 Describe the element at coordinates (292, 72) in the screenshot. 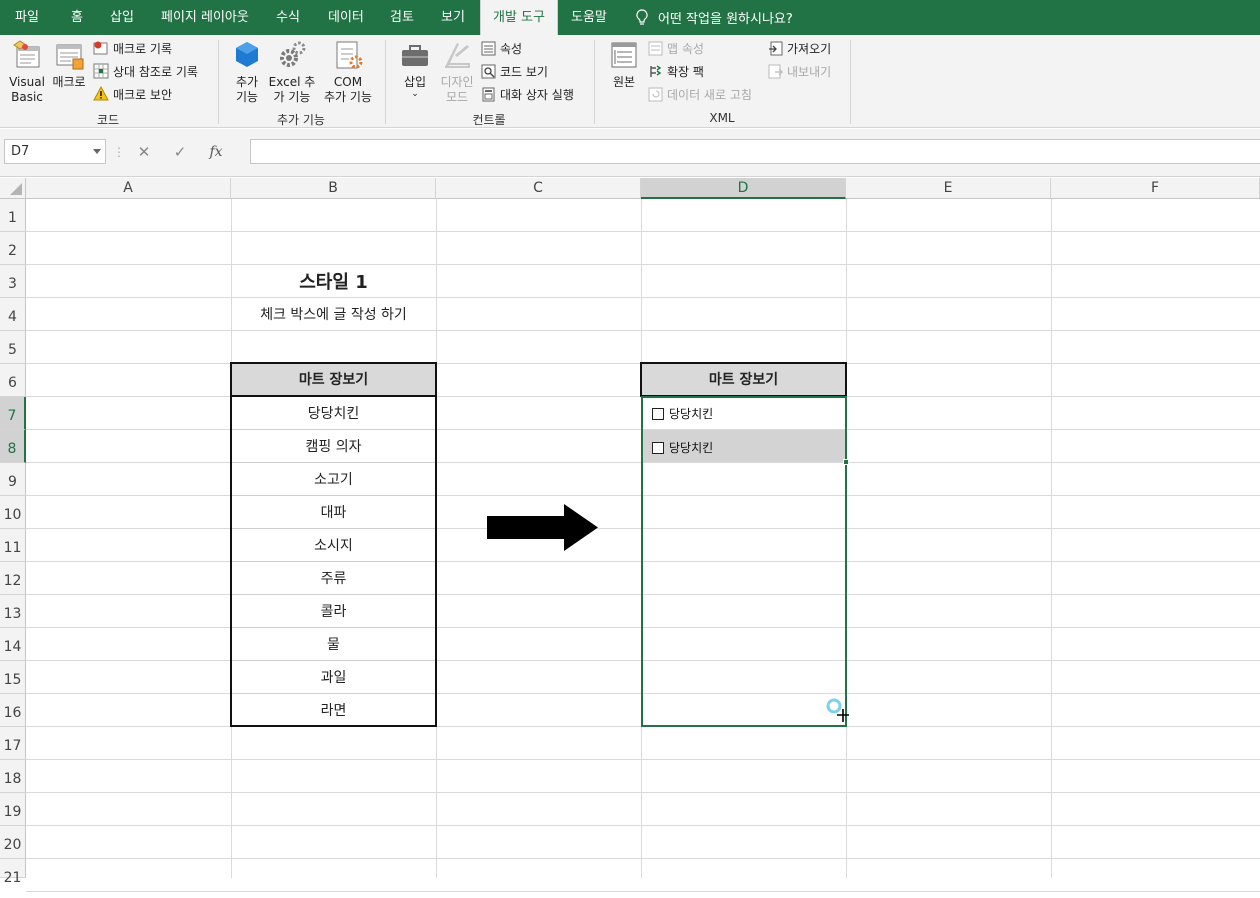

I see `excel-addins-button: Excel 추 가 기능` at that location.